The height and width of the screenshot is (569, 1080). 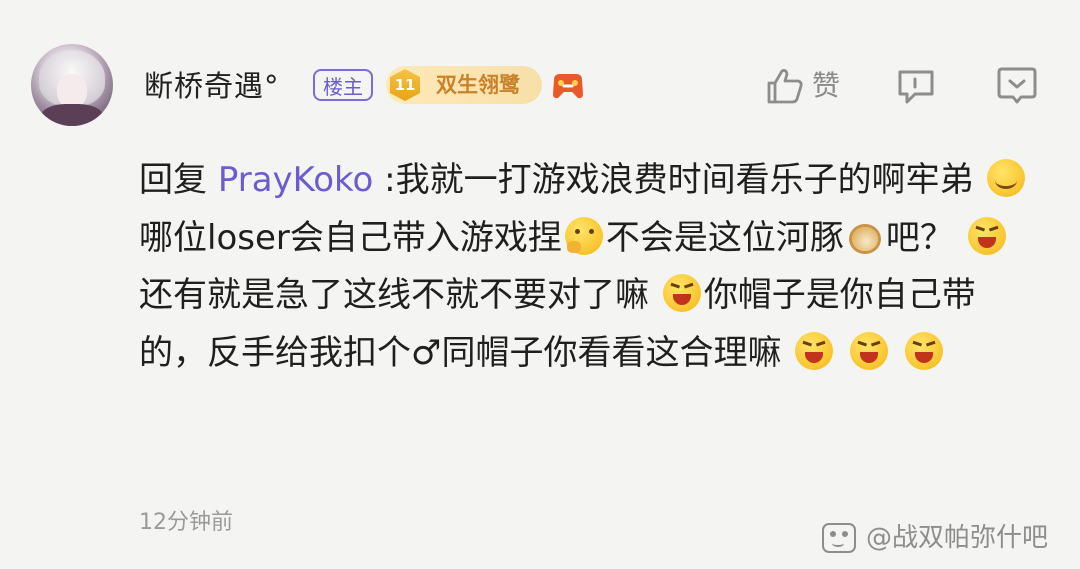 I want to click on reply-target-user: PrayKoko, so click(x=296, y=180).